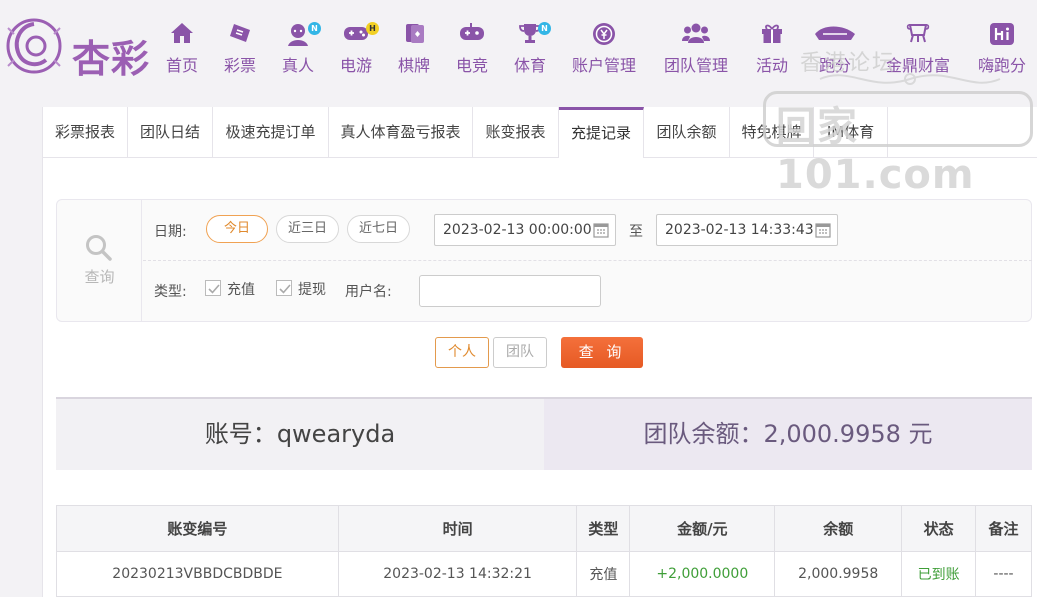 Image resolution: width=1037 pixels, height=597 pixels. What do you see at coordinates (529, 65) in the screenshot?
I see `nav-label: 体育` at bounding box center [529, 65].